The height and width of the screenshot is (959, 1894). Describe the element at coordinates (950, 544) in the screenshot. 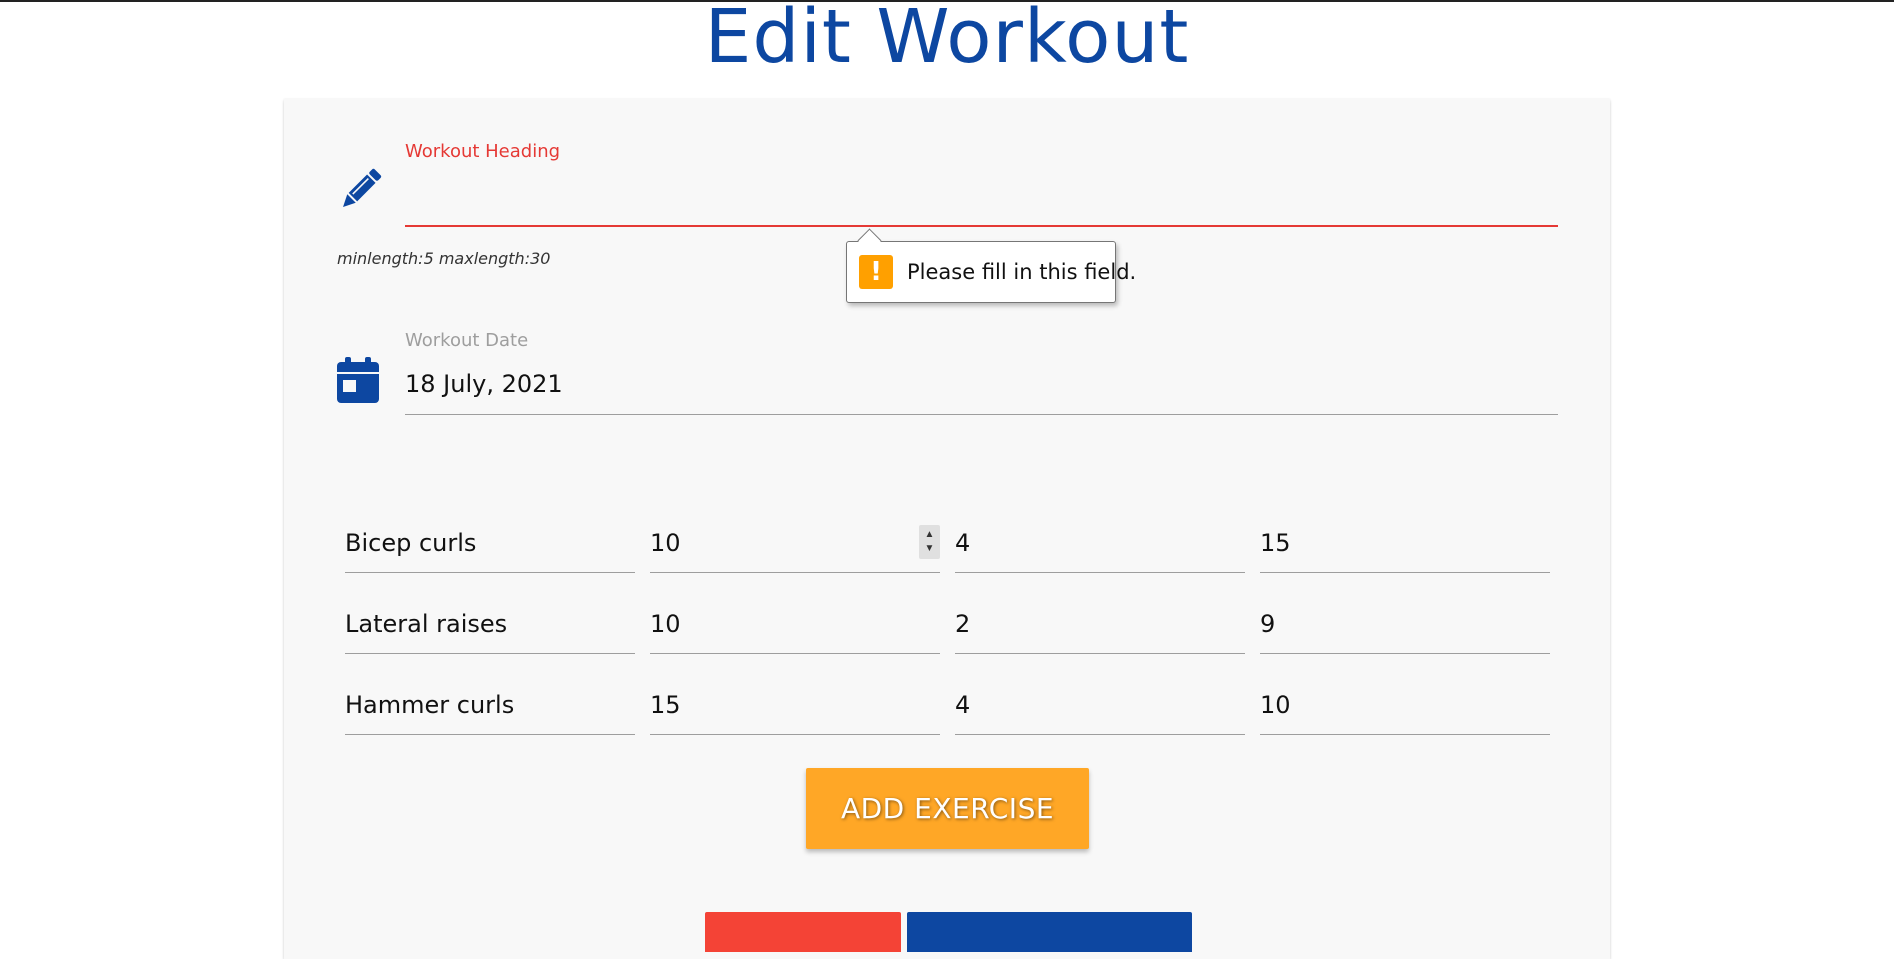

I see `exercise-row: ▲ ▼` at that location.